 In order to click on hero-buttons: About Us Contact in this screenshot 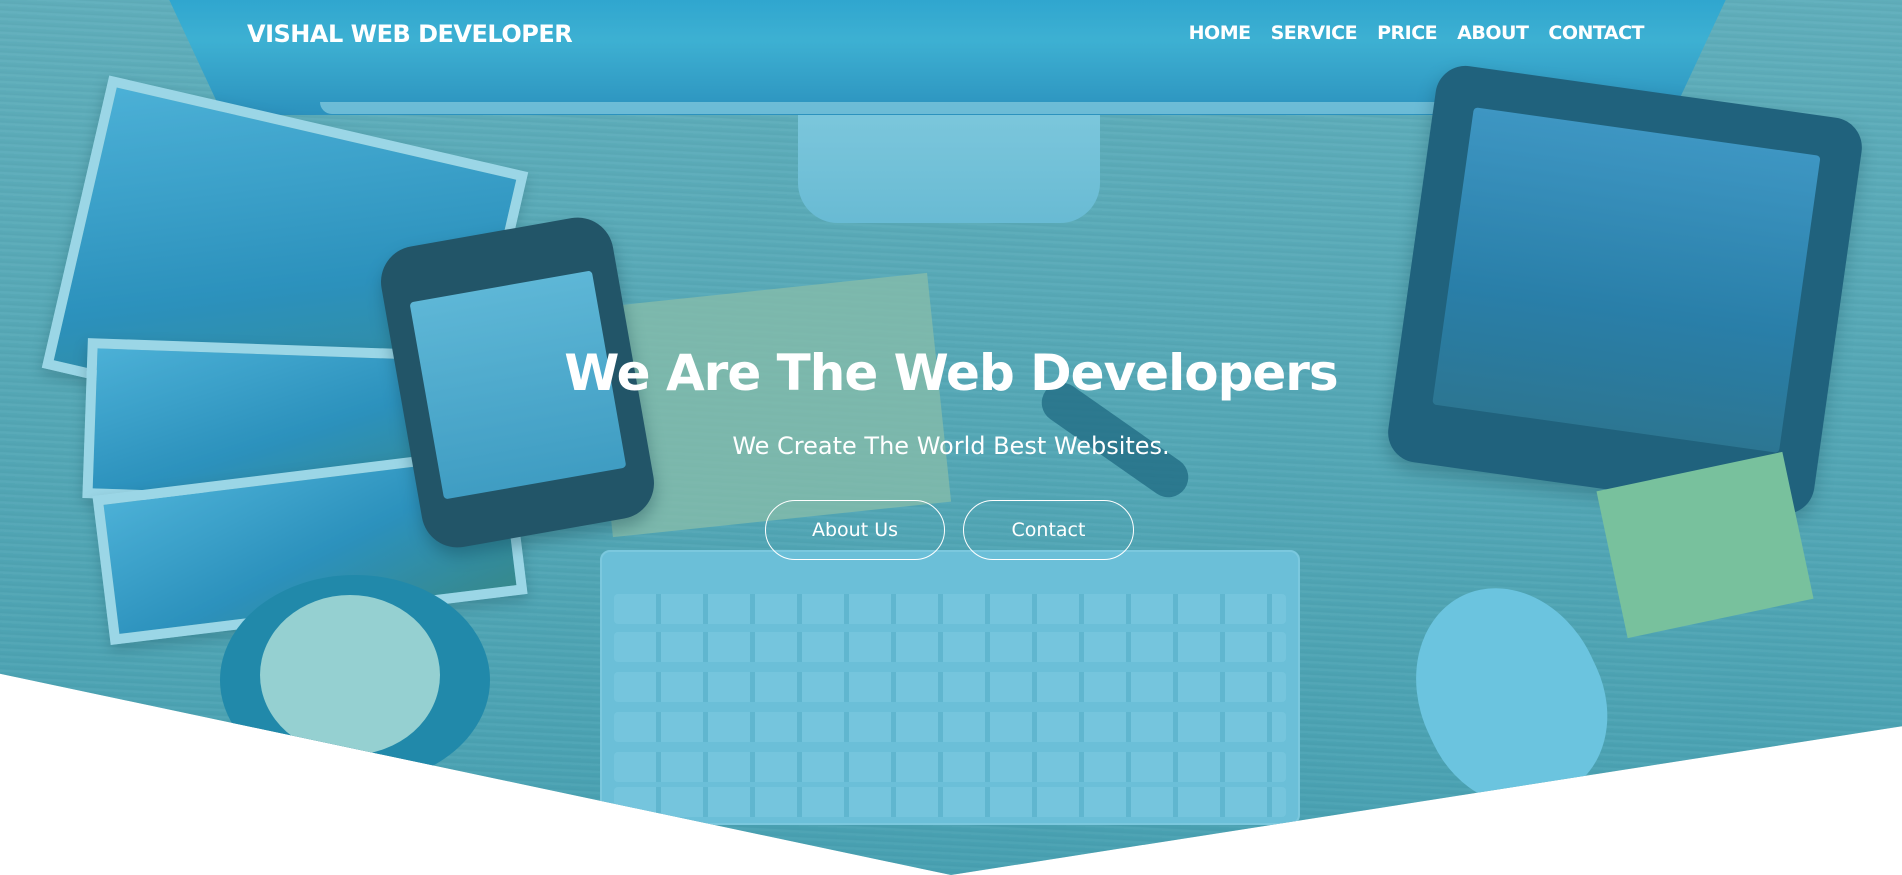, I will do `click(949, 530)`.